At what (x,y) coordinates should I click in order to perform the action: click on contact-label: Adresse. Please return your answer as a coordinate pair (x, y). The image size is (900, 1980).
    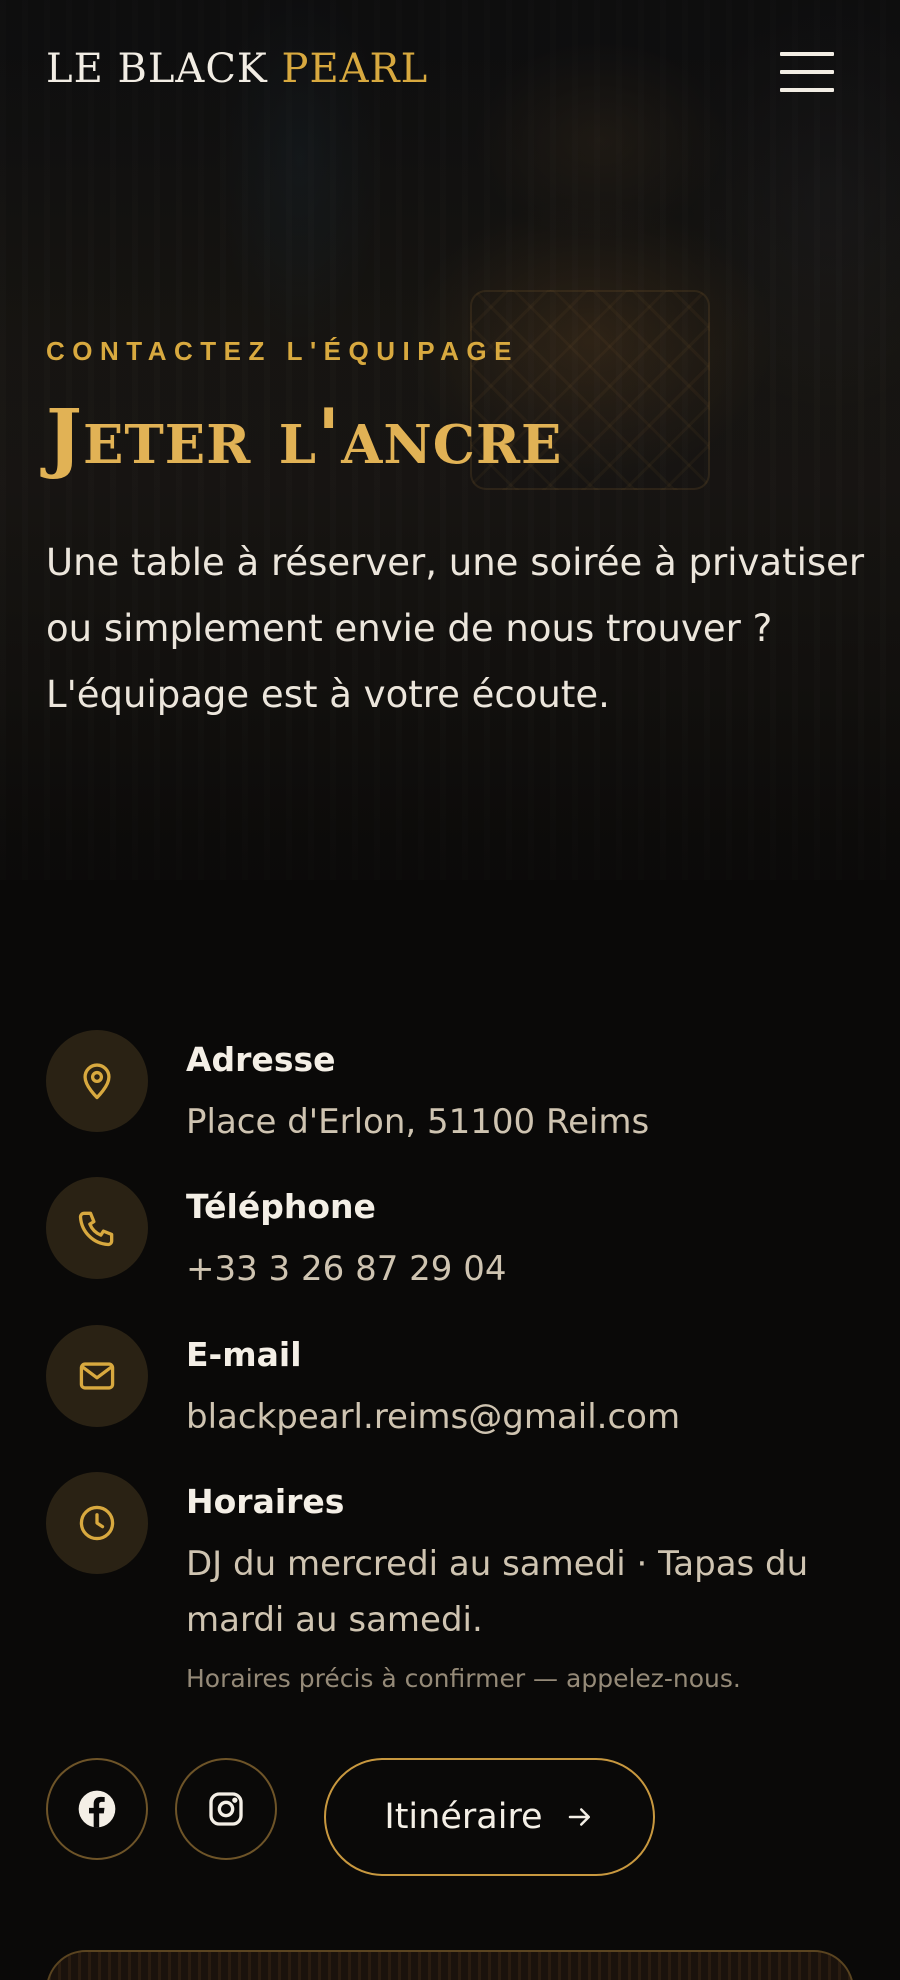
    Looking at the image, I should click on (261, 1059).